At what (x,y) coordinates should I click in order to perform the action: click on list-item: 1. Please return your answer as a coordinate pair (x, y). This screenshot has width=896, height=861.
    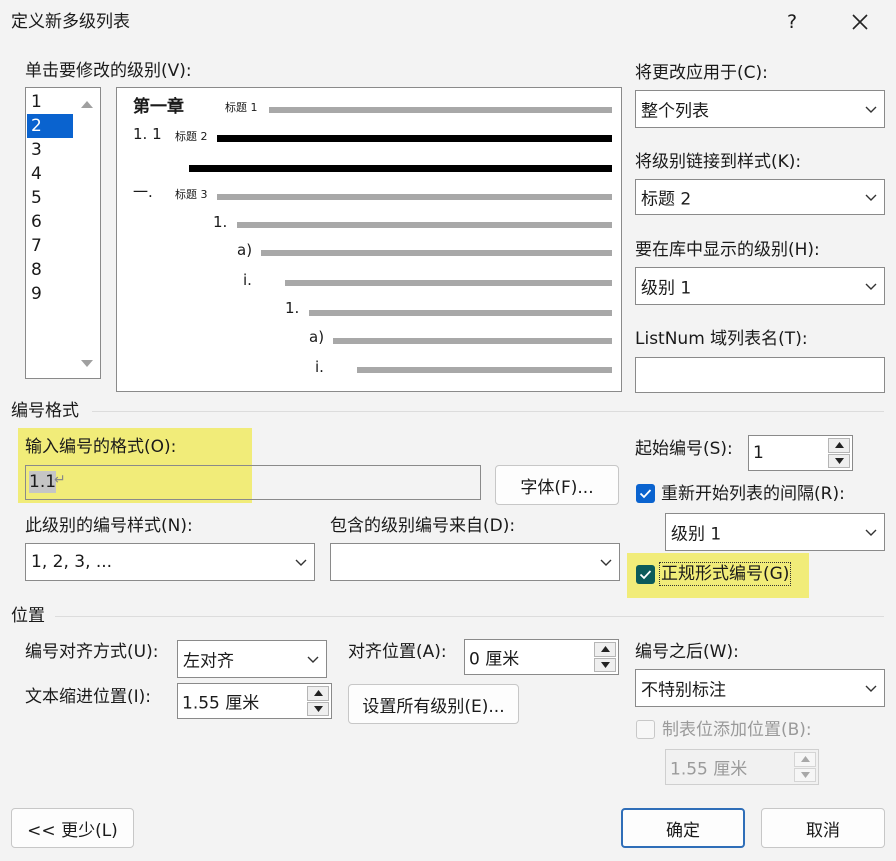
    Looking at the image, I should click on (50, 102).